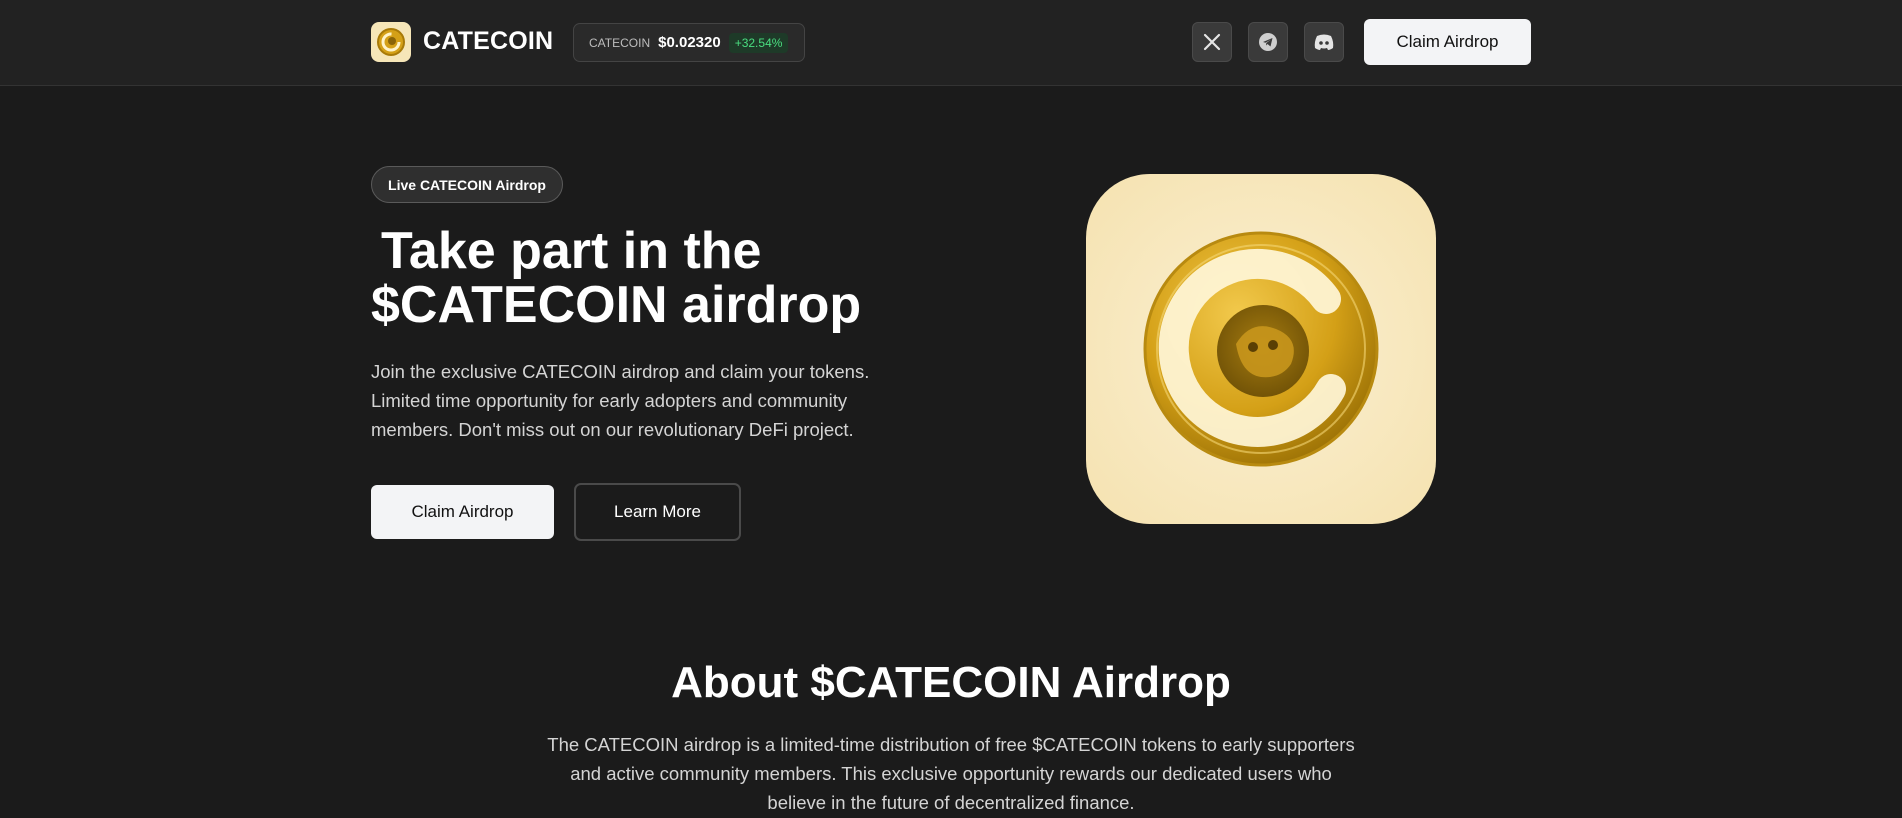 The width and height of the screenshot is (1902, 818). I want to click on catecoin-coin-icon, so click(1261, 349).